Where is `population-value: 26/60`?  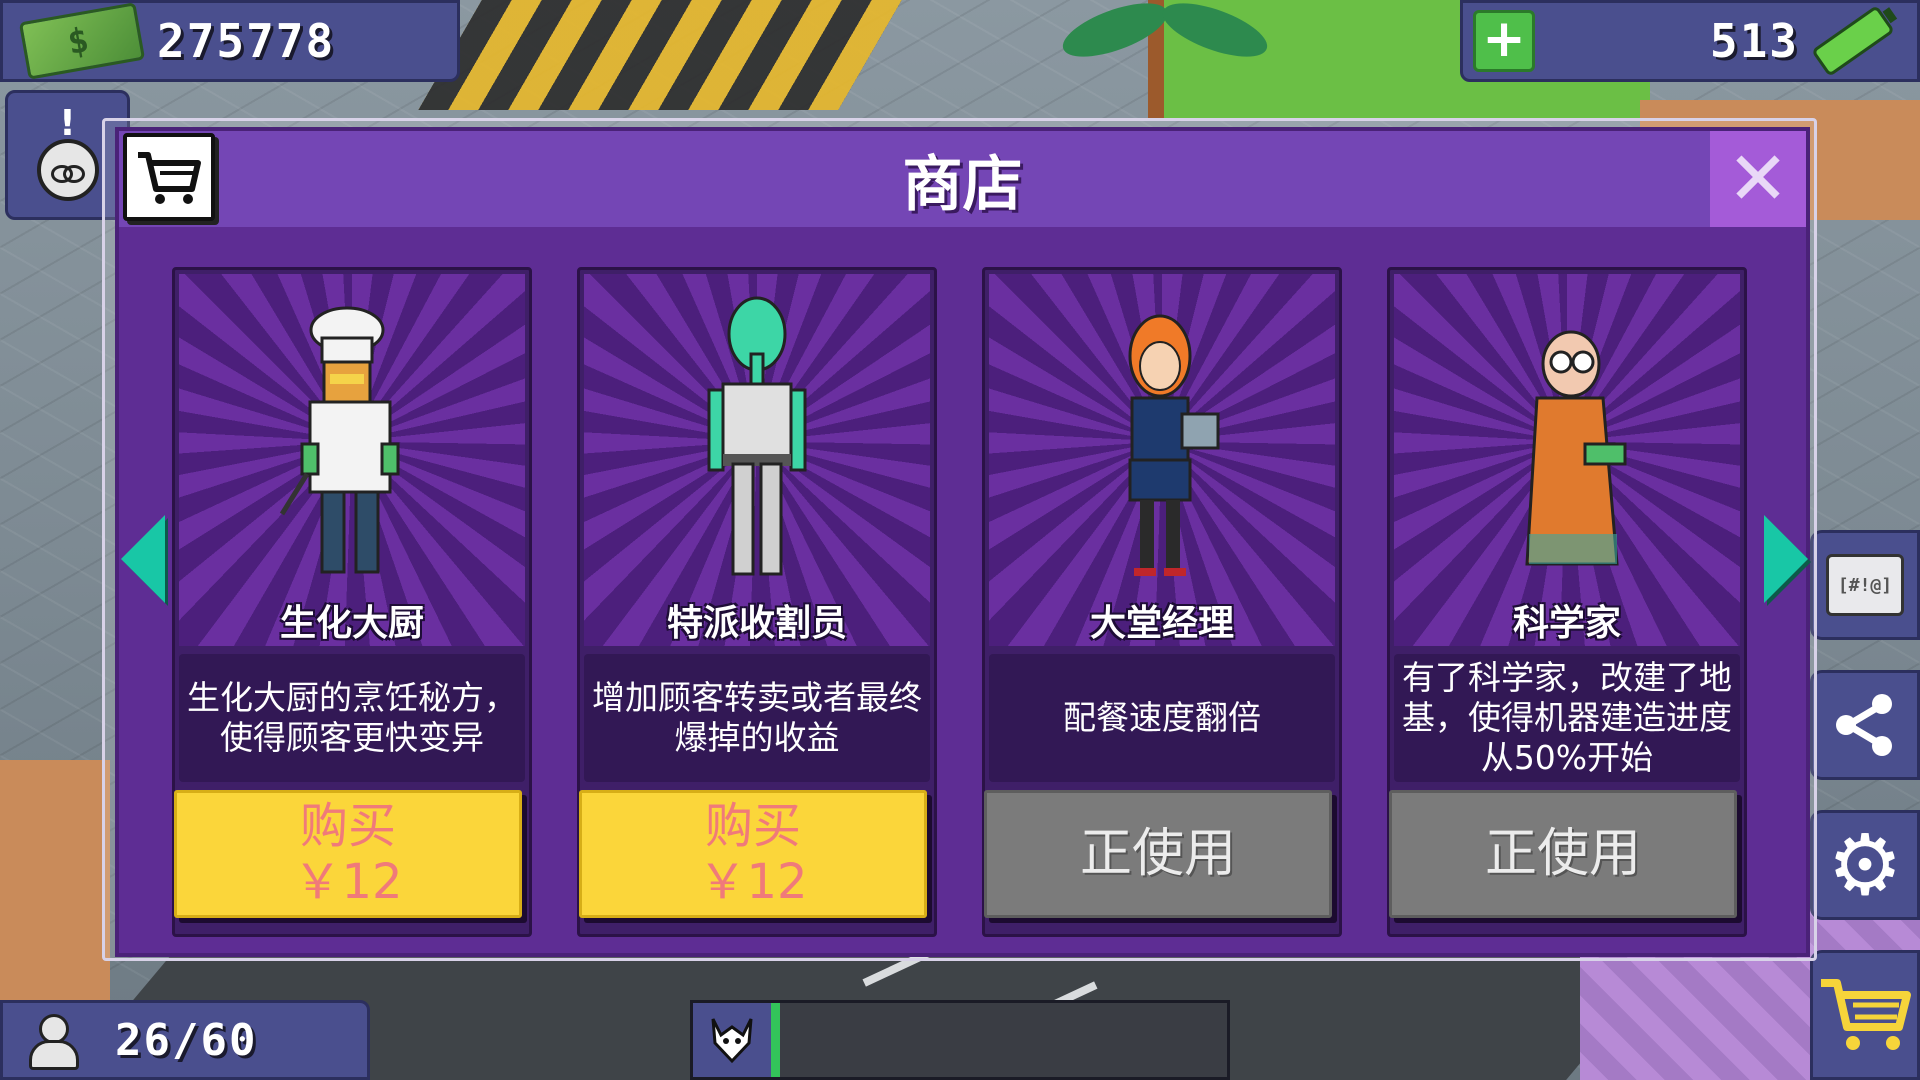
population-value: 26/60 is located at coordinates (186, 1040).